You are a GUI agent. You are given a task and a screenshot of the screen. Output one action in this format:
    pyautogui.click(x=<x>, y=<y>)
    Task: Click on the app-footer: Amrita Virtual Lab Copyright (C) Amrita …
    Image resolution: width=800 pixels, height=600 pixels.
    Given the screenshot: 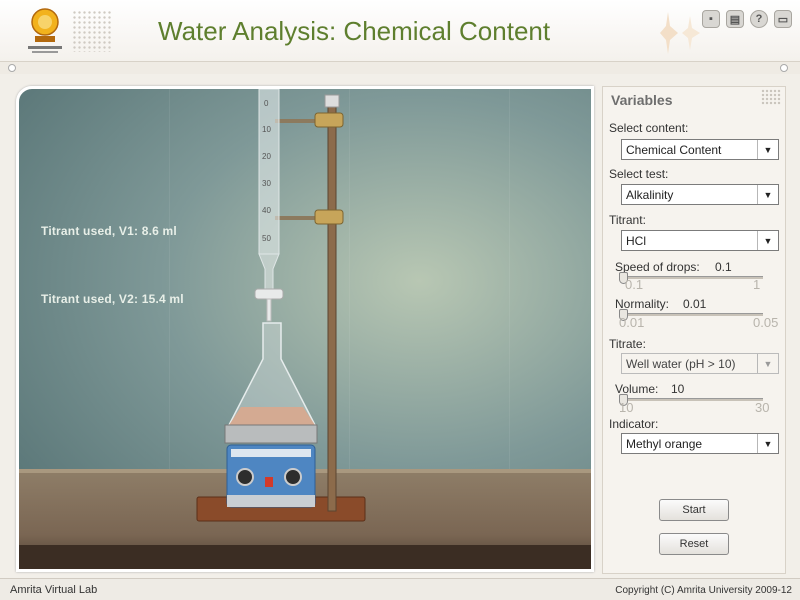 What is the action you would take?
    pyautogui.click(x=400, y=589)
    